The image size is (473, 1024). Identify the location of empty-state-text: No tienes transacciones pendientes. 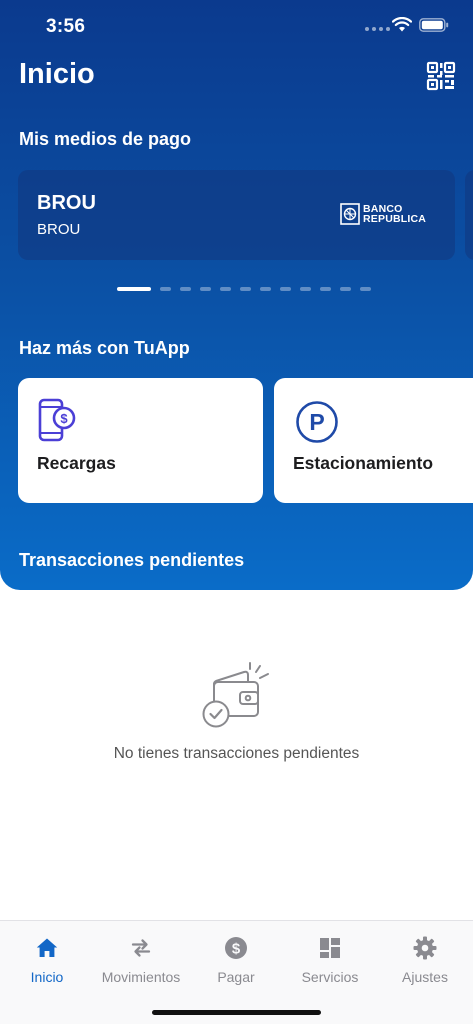
(236, 753).